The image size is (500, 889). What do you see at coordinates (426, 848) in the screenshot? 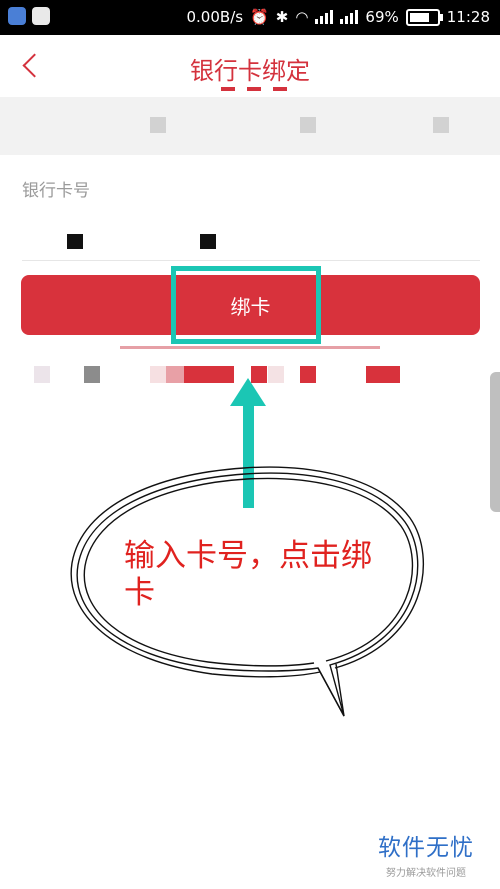
I see `watermark-main: 软件无忧` at bounding box center [426, 848].